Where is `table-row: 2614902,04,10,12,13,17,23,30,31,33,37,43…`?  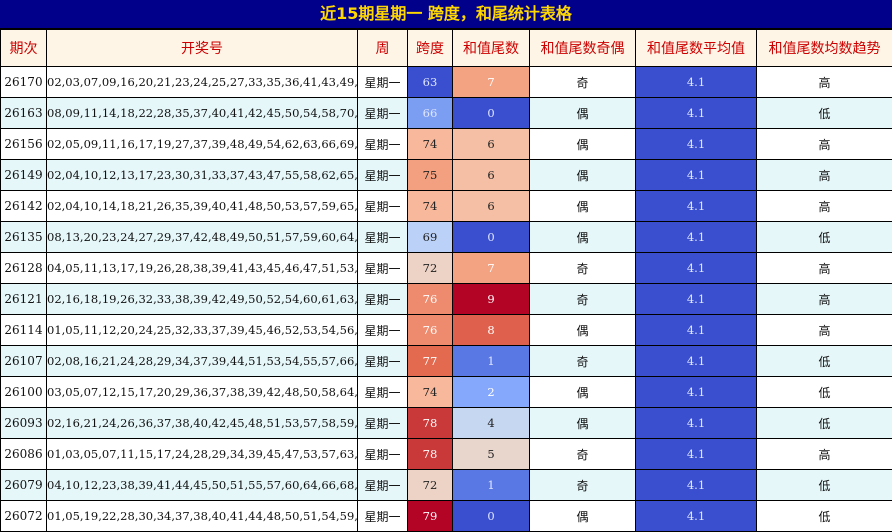 table-row: 2614902,04,10,12,13,17,23,30,31,33,37,43… is located at coordinates (446, 175).